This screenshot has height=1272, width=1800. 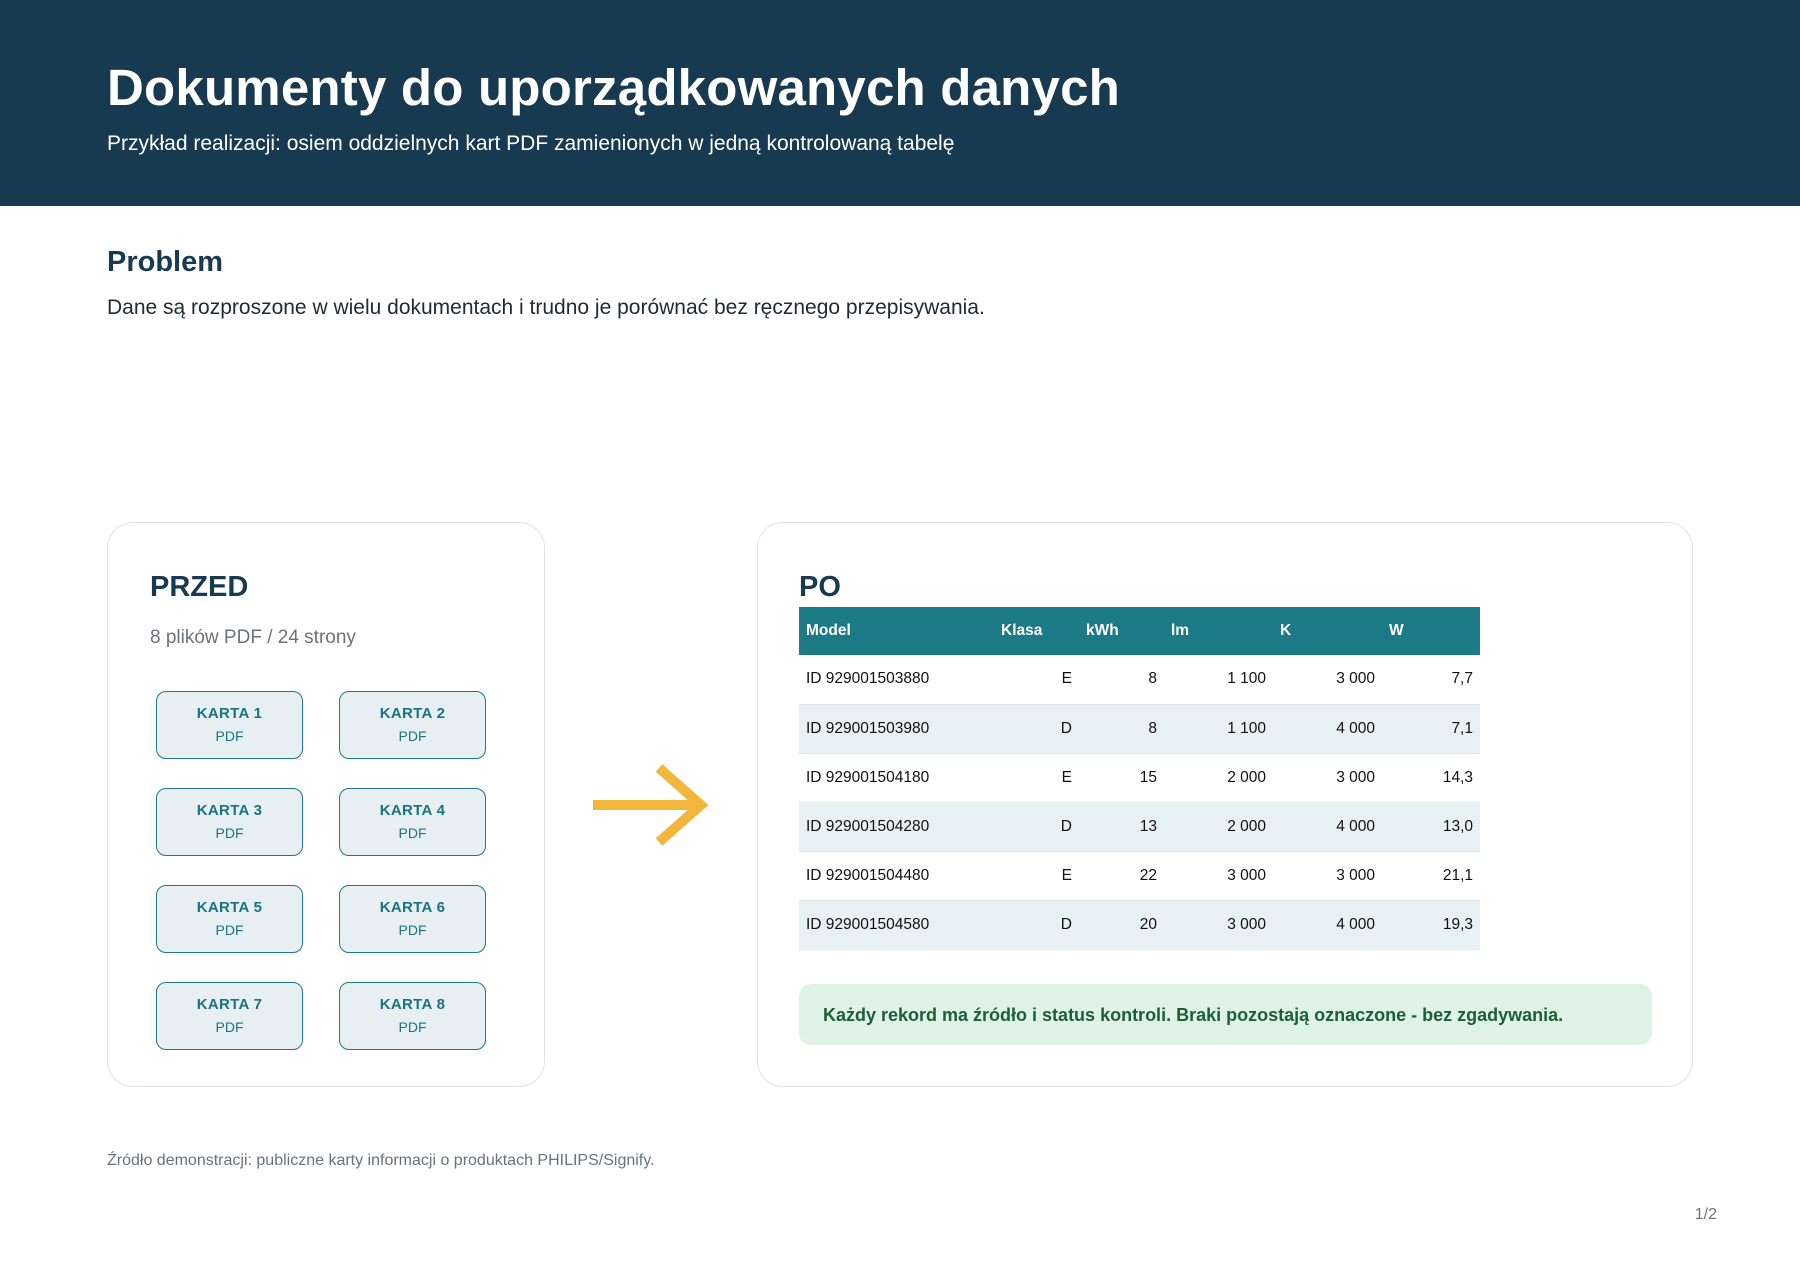 I want to click on column-header-klasa: Klasa, so click(x=1036, y=631).